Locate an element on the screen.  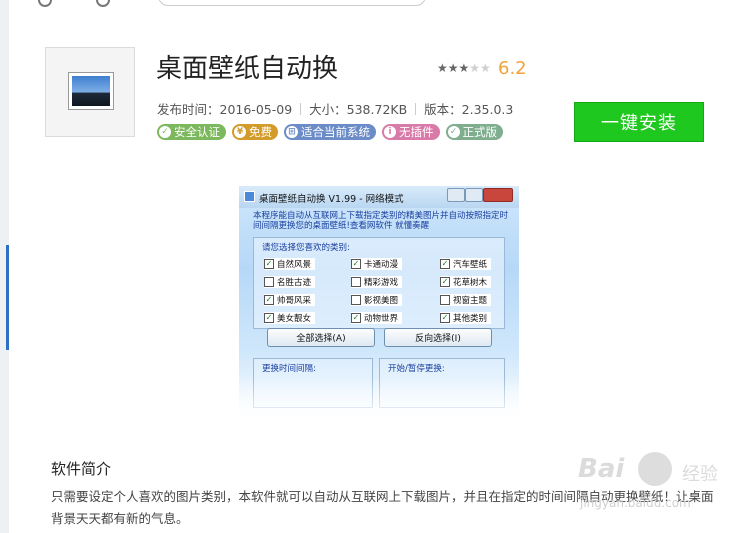
app-title: 桌面壁纸自动换 is located at coordinates (247, 69).